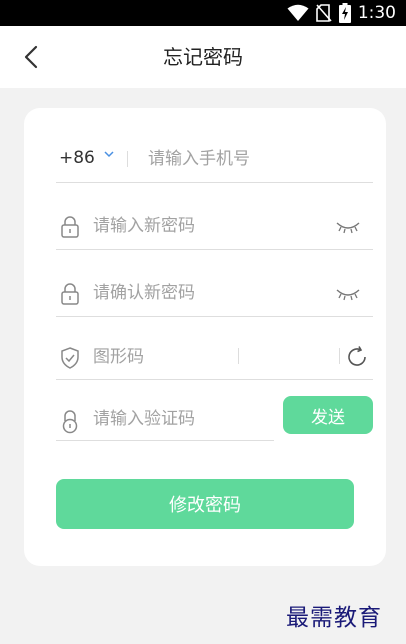 This screenshot has width=406, height=644. I want to click on battery-charging-icon, so click(344, 13).